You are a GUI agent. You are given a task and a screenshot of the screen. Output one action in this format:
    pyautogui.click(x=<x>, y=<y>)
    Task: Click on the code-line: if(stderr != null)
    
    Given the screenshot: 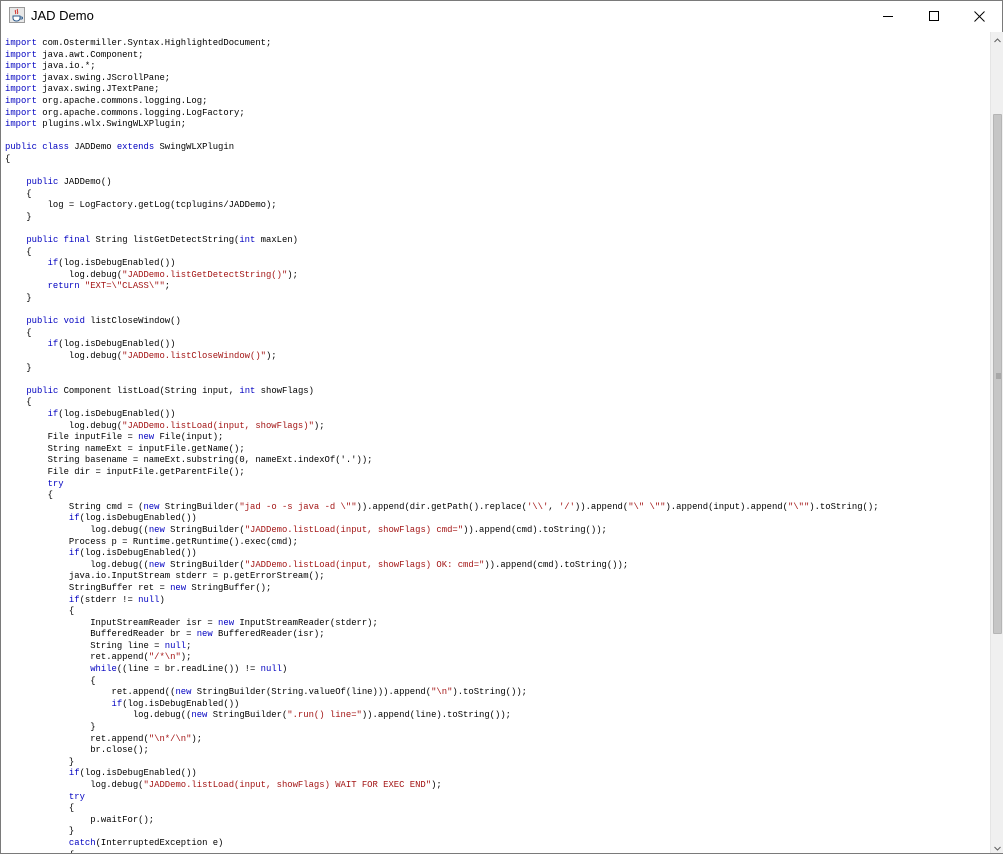 What is the action you would take?
    pyautogui.click(x=442, y=601)
    